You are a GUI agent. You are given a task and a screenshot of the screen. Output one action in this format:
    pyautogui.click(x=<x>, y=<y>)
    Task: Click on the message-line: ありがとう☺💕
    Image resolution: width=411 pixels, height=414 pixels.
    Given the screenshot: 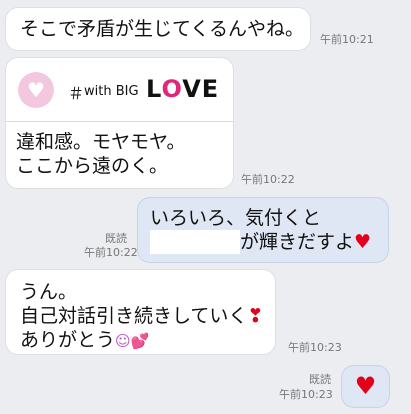 What is the action you would take?
    pyautogui.click(x=85, y=340)
    